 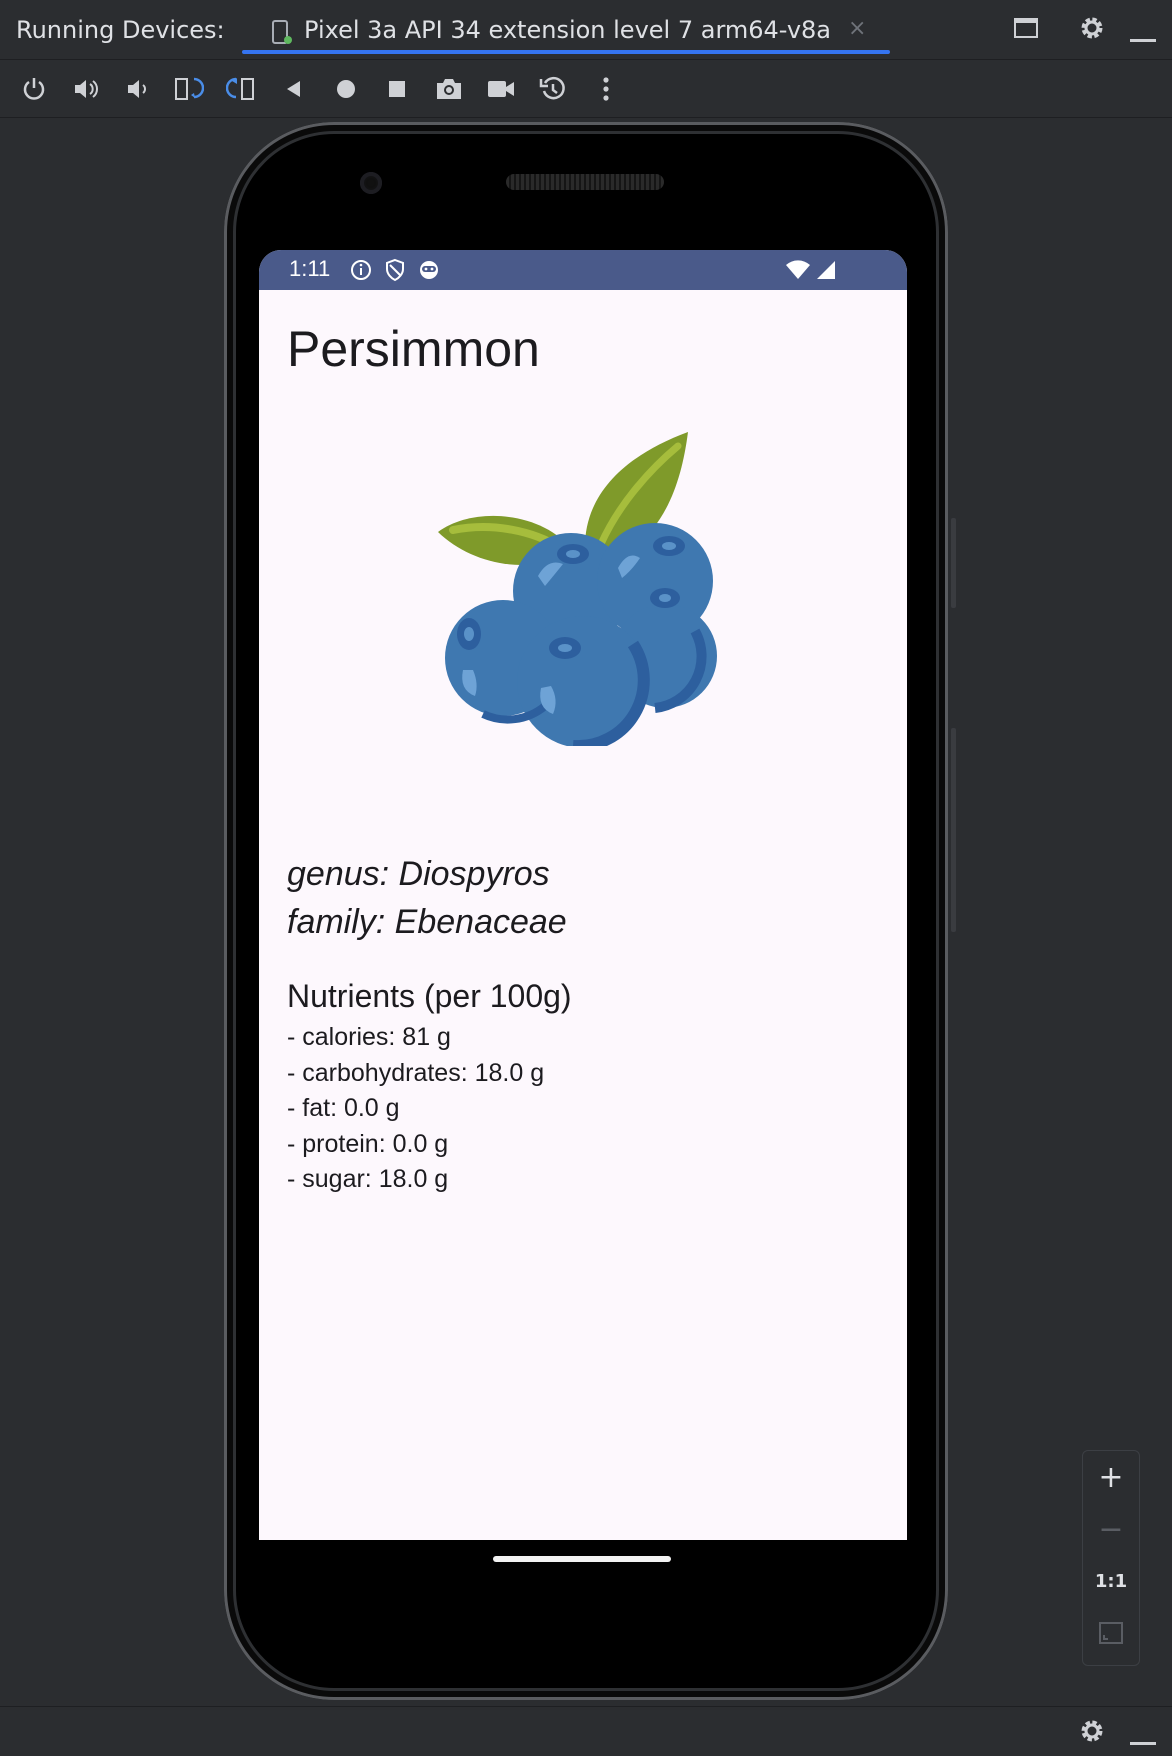 What do you see at coordinates (582, 1559) in the screenshot?
I see `gesture-nav-bar` at bounding box center [582, 1559].